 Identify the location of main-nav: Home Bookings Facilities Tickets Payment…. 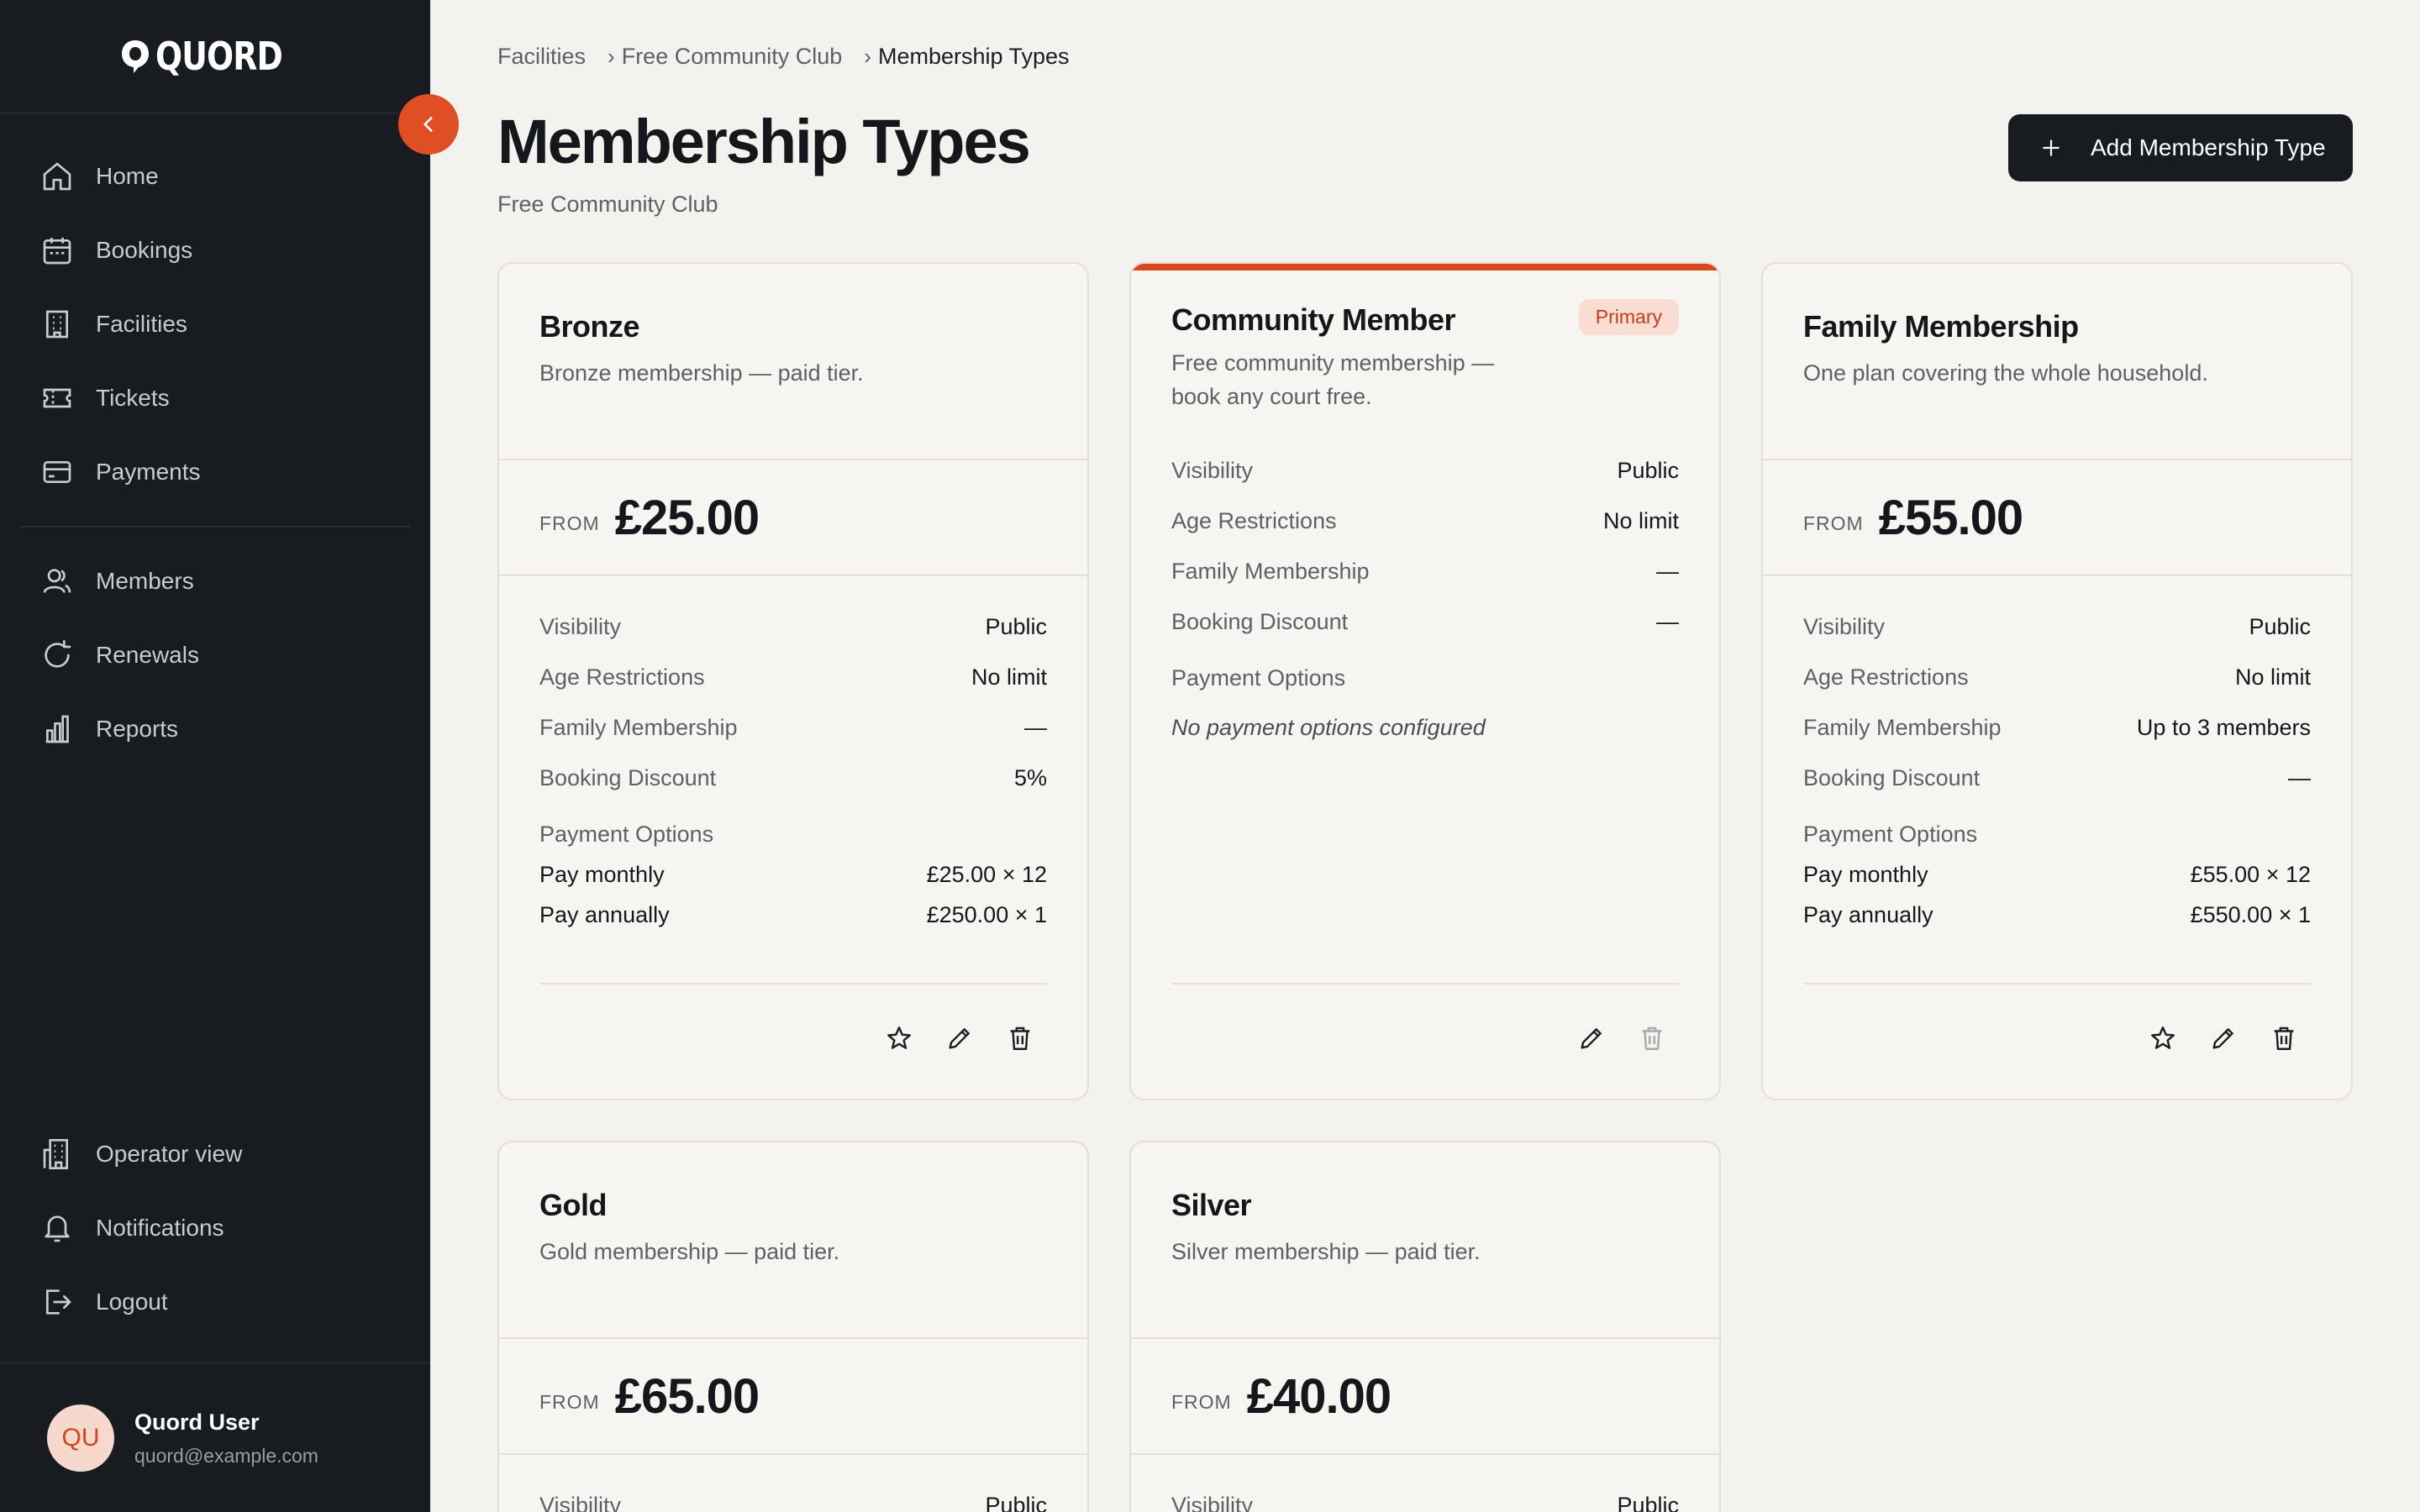
(215, 324).